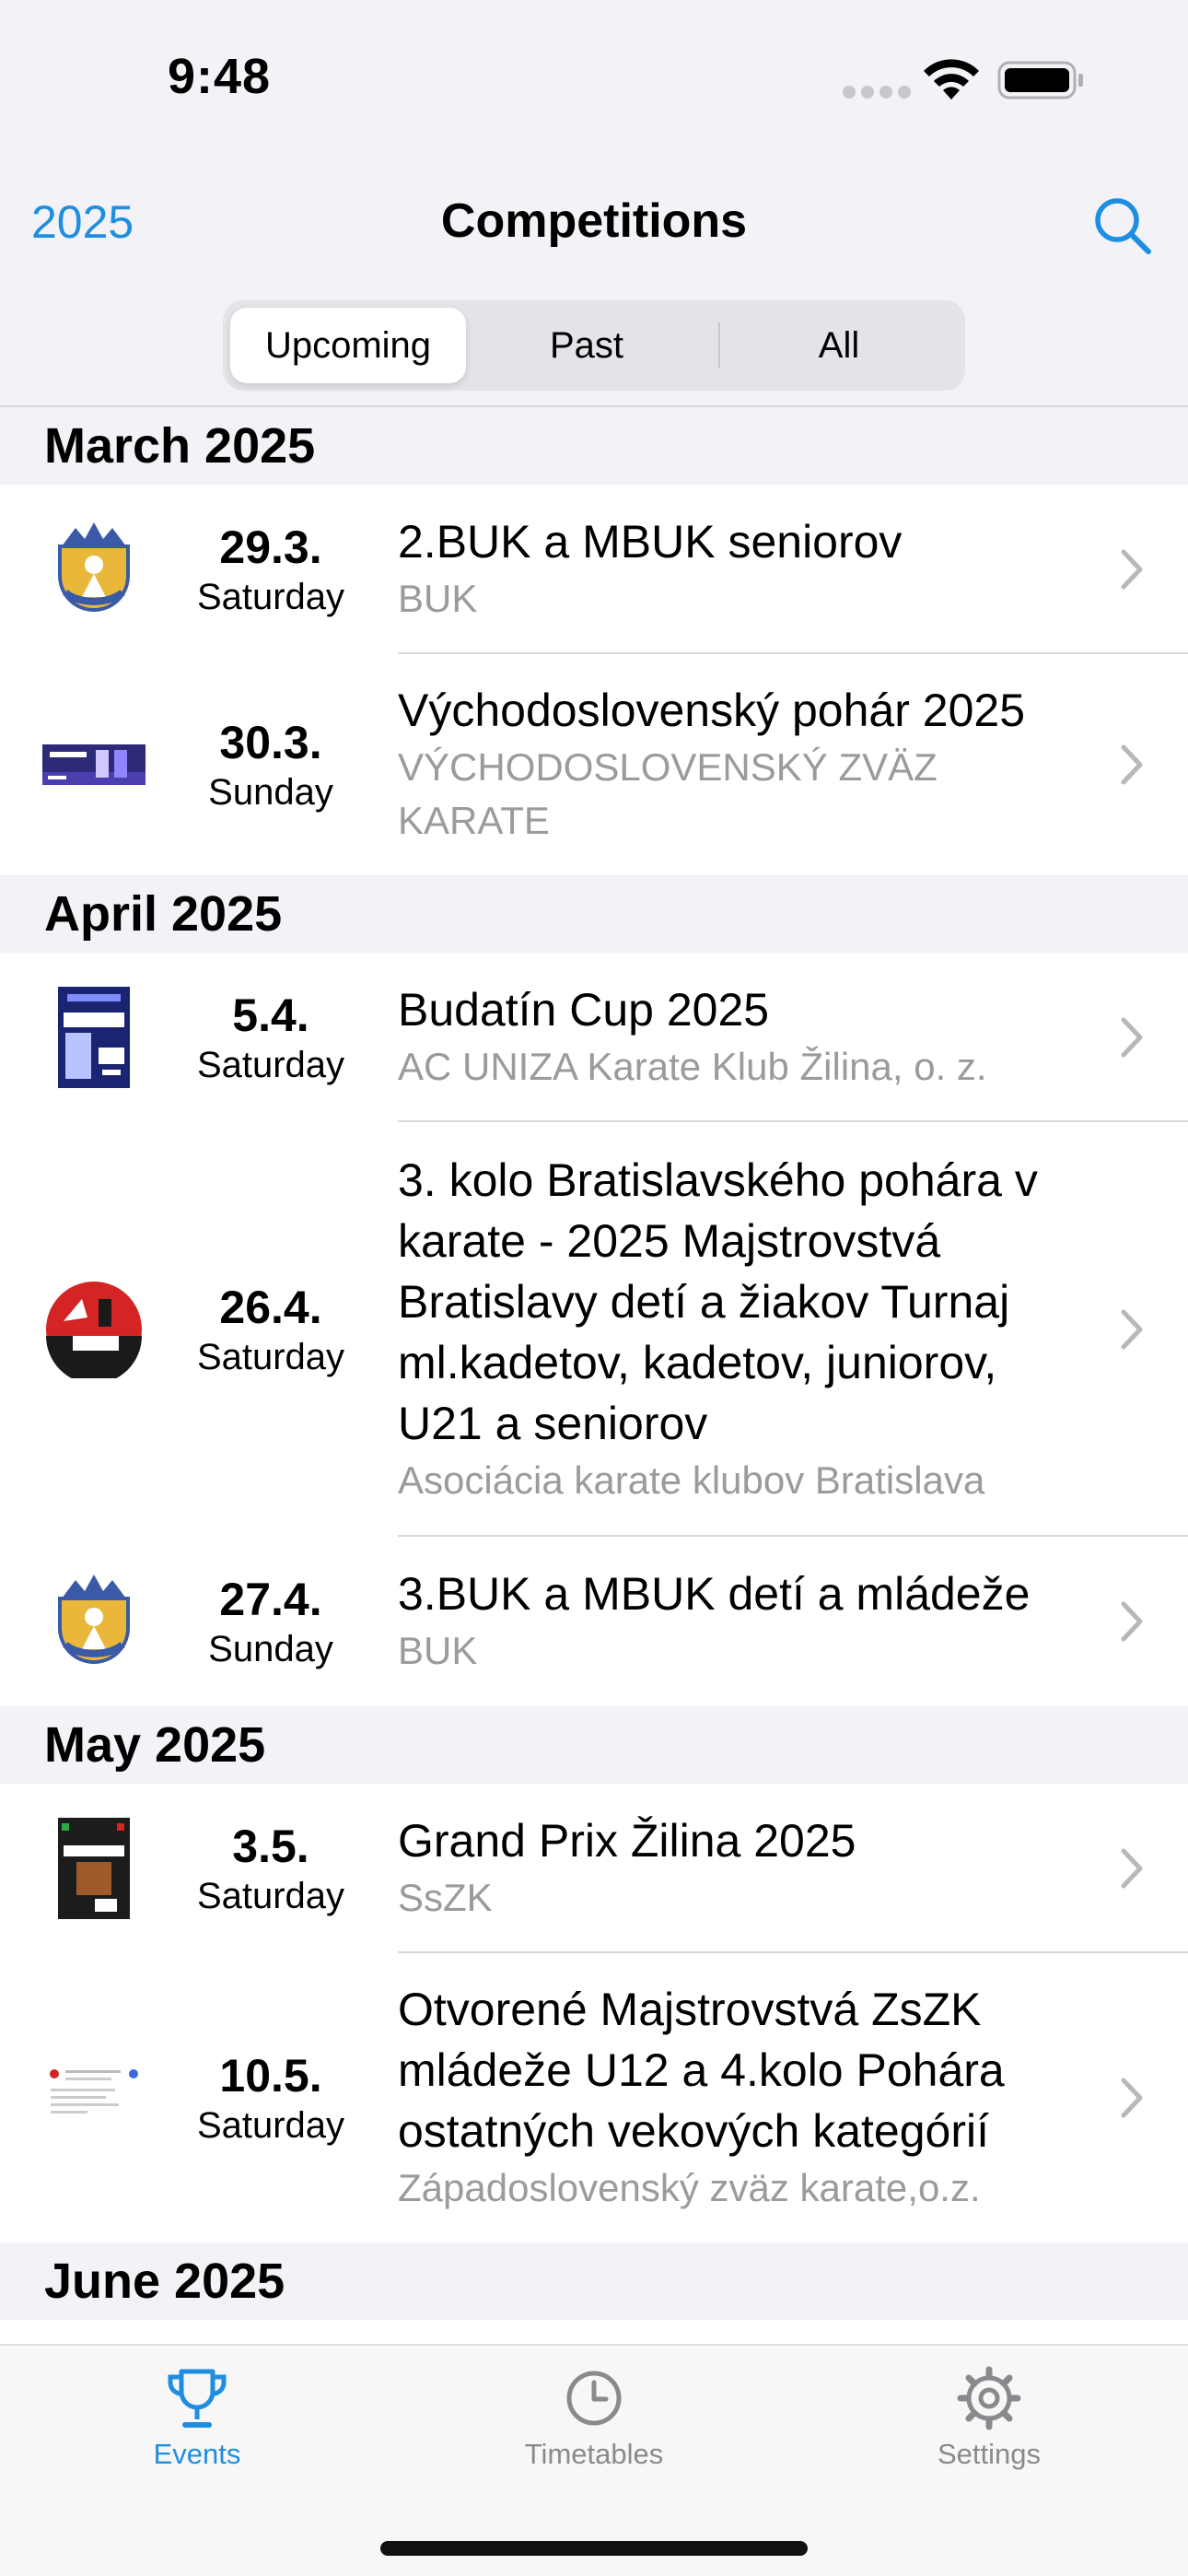 Image resolution: width=1188 pixels, height=2576 pixels. What do you see at coordinates (689, 2187) in the screenshot?
I see `event-organizer: Západoslovenský zväz karate,o.z.` at bounding box center [689, 2187].